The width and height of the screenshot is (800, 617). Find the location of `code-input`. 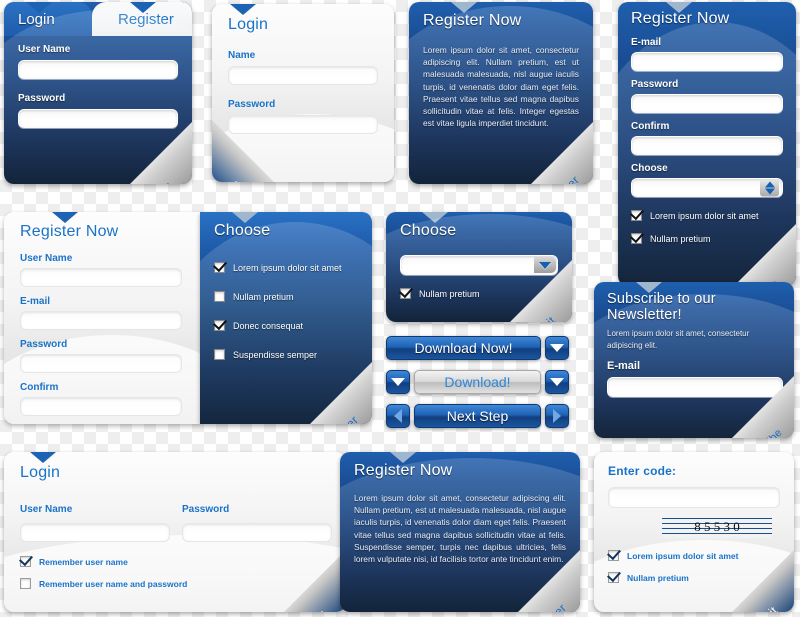

code-input is located at coordinates (694, 497).